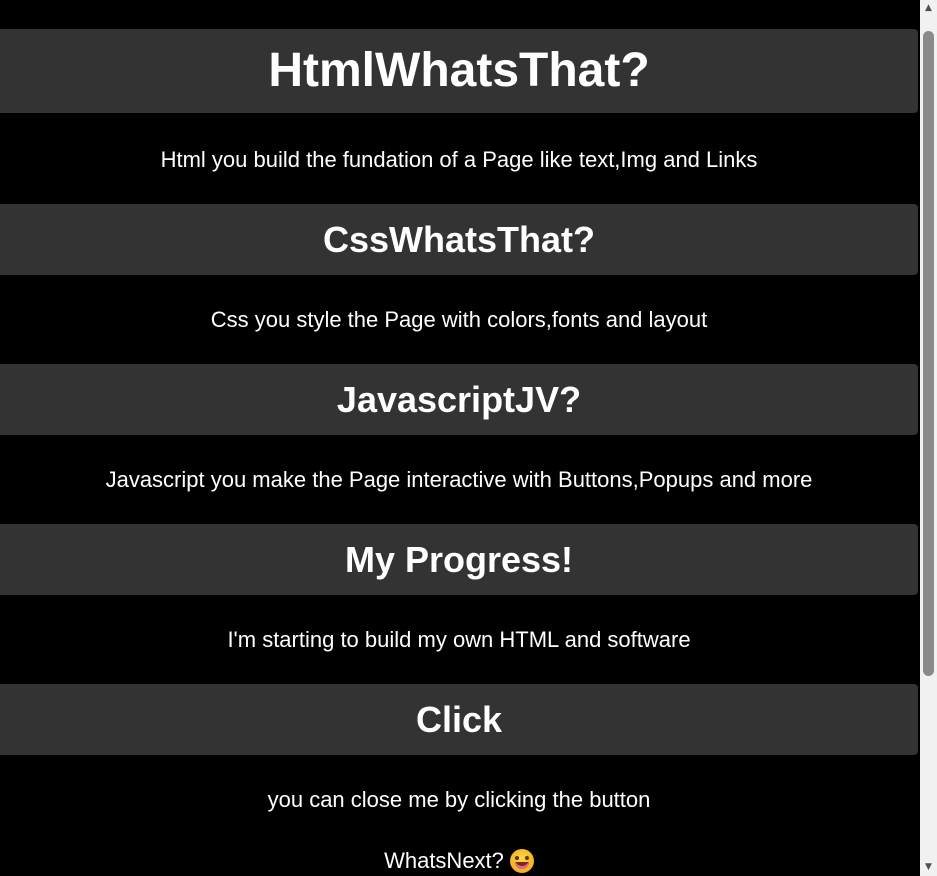  I want to click on html-section-heading: HtmlWhatsThat?, so click(459, 71).